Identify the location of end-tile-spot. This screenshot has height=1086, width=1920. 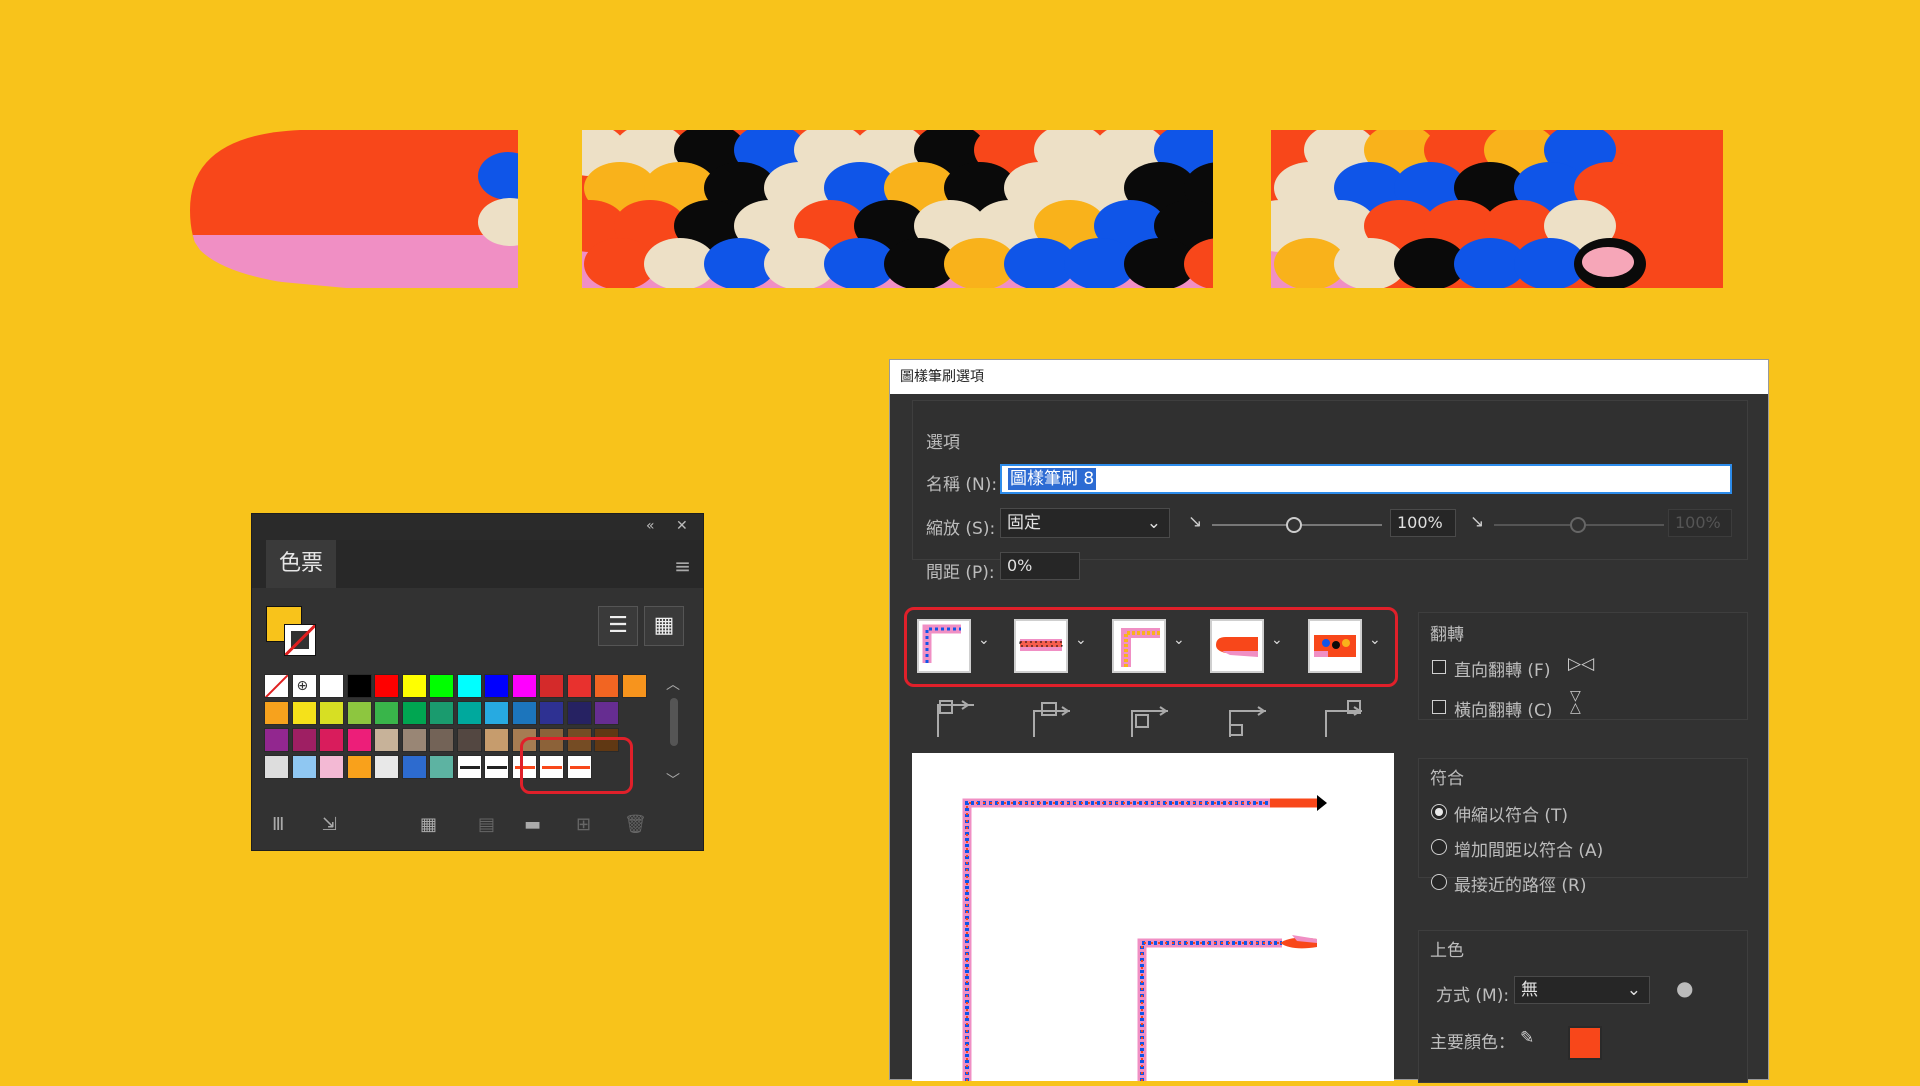
(1608, 262).